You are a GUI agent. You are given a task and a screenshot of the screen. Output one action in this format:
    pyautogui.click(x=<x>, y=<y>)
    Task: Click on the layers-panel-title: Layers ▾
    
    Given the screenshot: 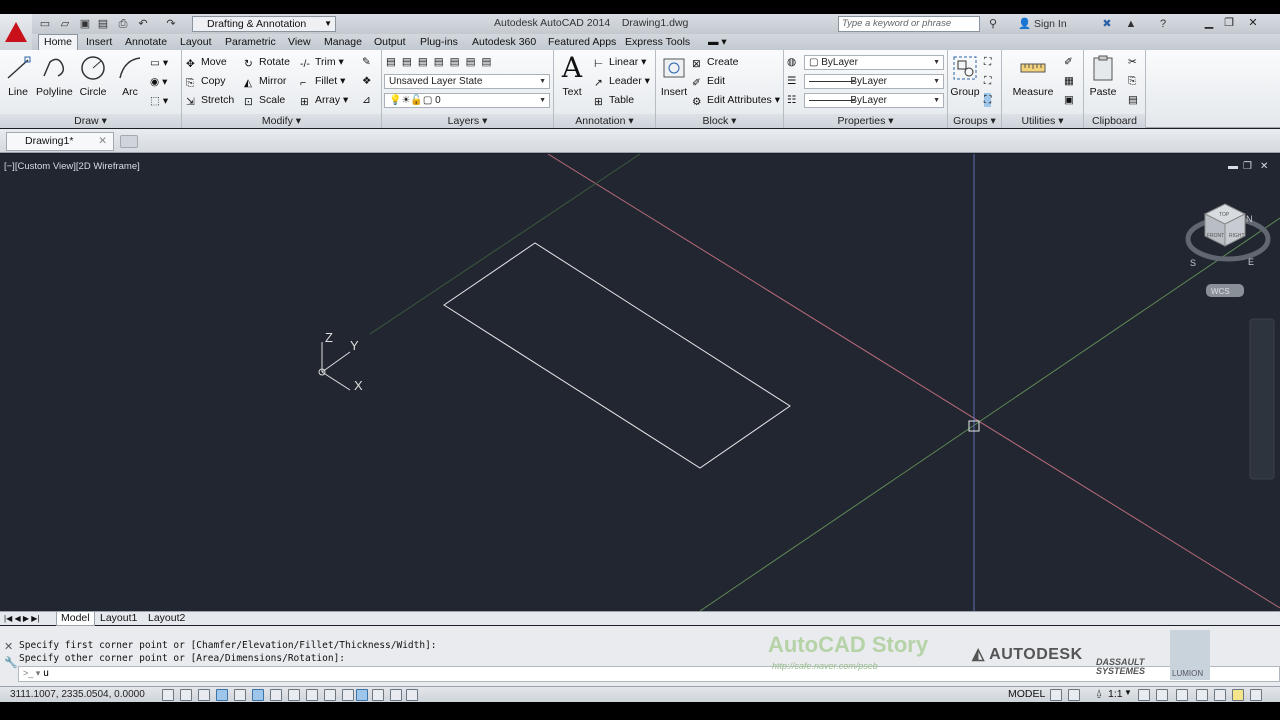 What is the action you would take?
    pyautogui.click(x=467, y=121)
    